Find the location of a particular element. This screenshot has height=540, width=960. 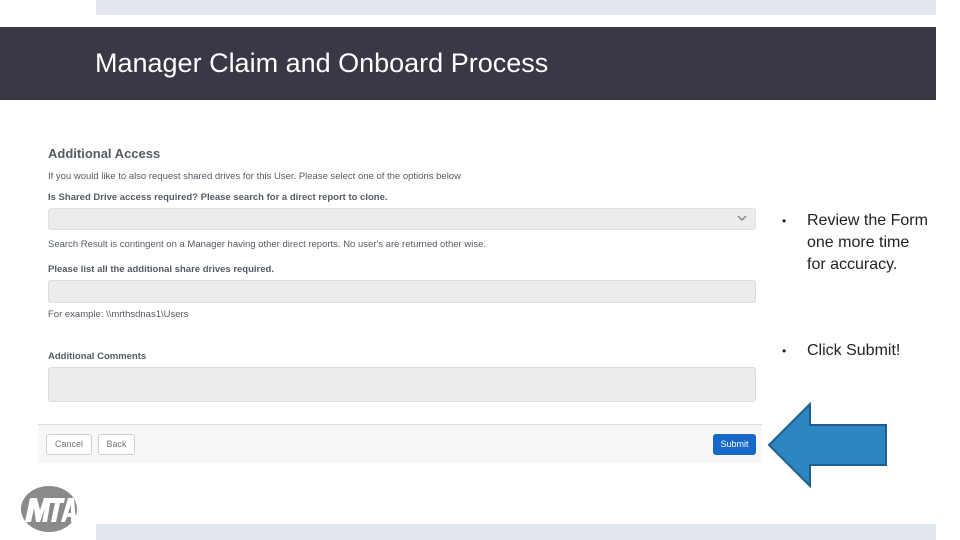

section-heading: Additional Access is located at coordinates (104, 153).